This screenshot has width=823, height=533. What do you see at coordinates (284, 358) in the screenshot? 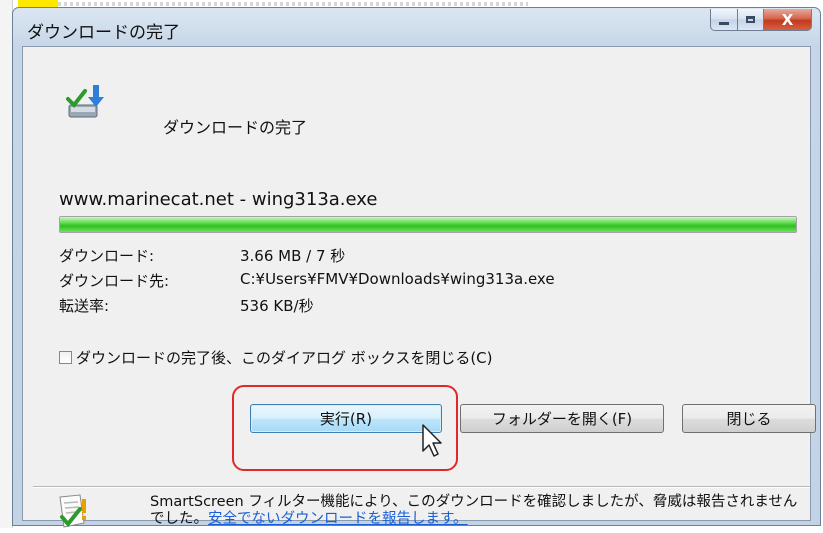
I see `close-on-complete-label: ダウンロードの完了後、このダイアログ ボックスを閉じる(C)` at bounding box center [284, 358].